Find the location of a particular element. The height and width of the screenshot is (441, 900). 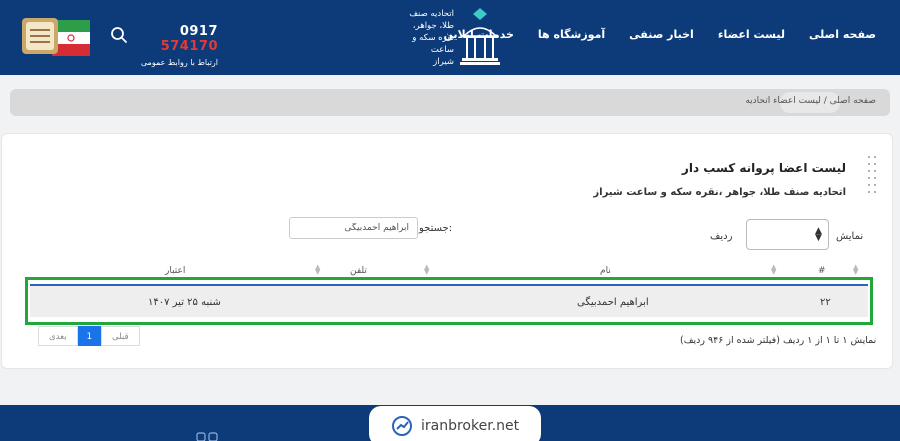

nav-schools: آموزشگاه ها is located at coordinates (571, 34).